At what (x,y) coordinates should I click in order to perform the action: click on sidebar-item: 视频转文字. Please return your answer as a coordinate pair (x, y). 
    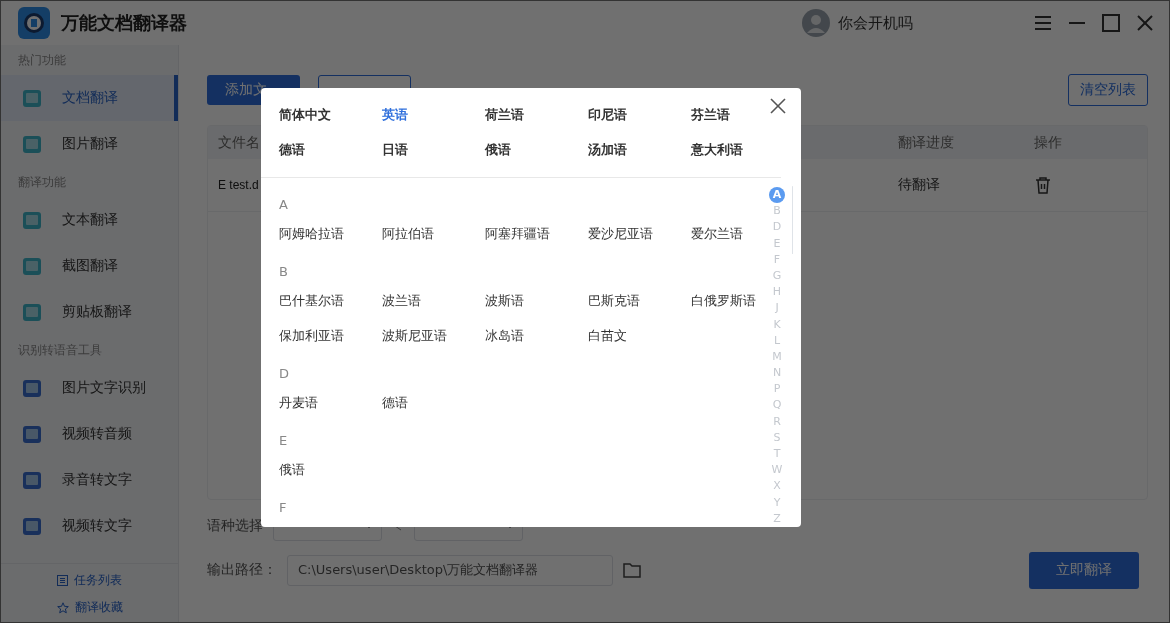
    Looking at the image, I should click on (89, 526).